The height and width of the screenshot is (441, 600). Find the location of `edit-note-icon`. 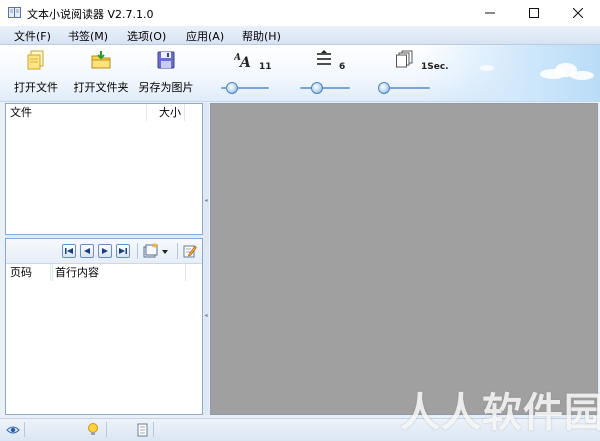

edit-note-icon is located at coordinates (190, 251).